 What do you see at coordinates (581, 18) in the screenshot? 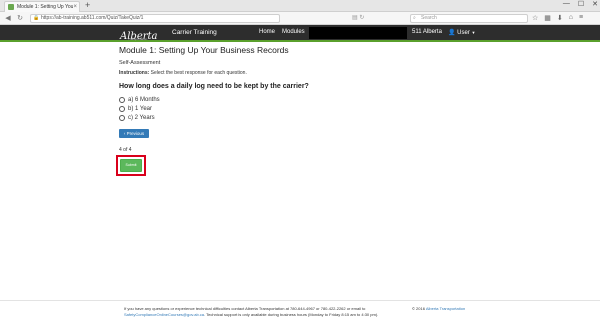
I see `menu-icon: ≡` at bounding box center [581, 18].